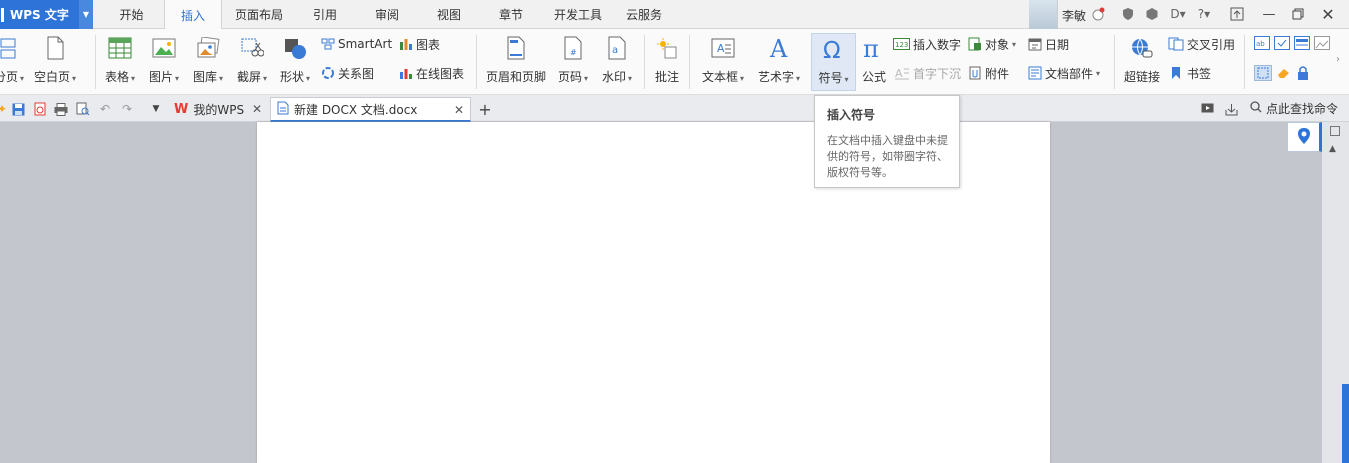 Image resolution: width=1349 pixels, height=463 pixels. Describe the element at coordinates (1263, 73) in the screenshot. I see `design-mode-icon` at that location.